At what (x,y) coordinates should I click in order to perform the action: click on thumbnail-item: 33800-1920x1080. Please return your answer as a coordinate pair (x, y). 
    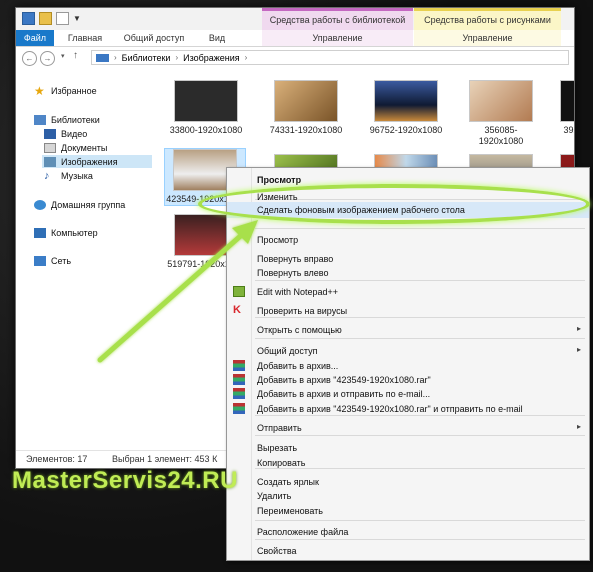
    Looking at the image, I should click on (206, 108).